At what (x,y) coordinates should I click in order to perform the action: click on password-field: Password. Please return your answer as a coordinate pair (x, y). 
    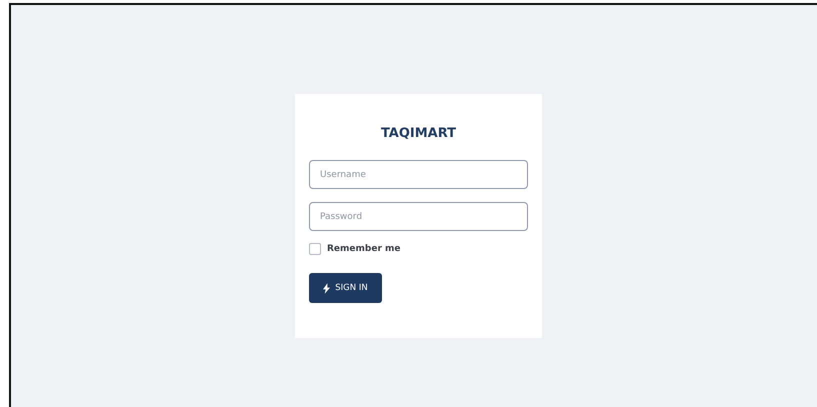
    Looking at the image, I should click on (418, 216).